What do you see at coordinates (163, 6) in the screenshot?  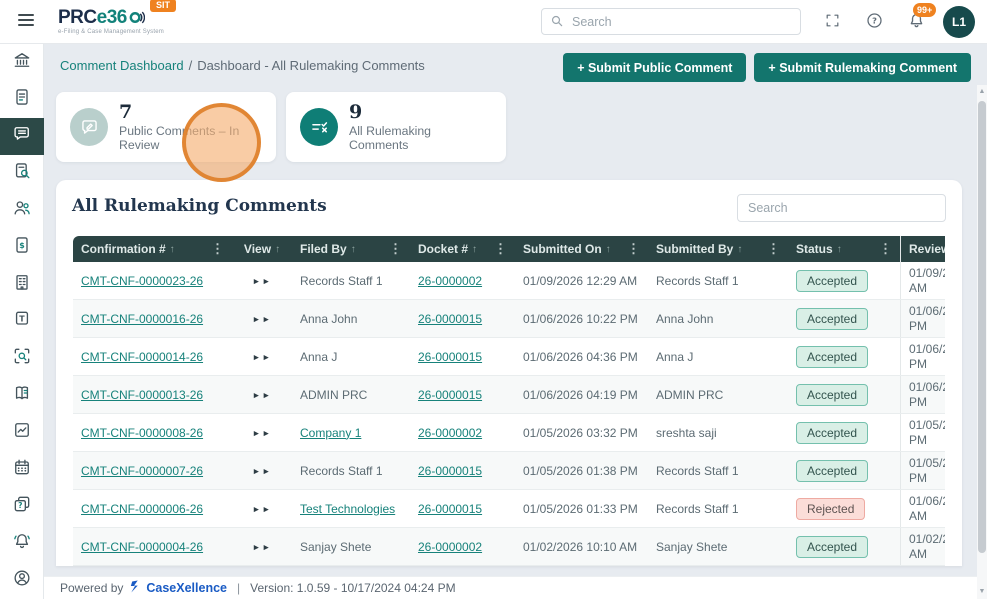 I see `env-badge: SIT` at bounding box center [163, 6].